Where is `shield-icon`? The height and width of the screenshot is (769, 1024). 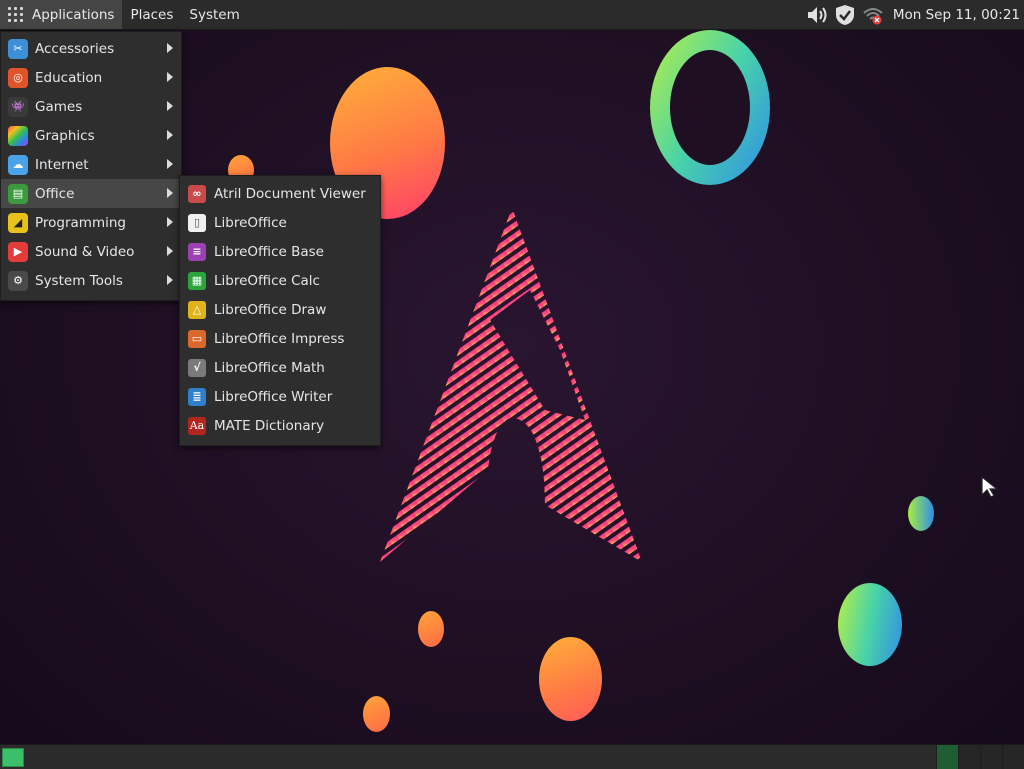 shield-icon is located at coordinates (845, 14).